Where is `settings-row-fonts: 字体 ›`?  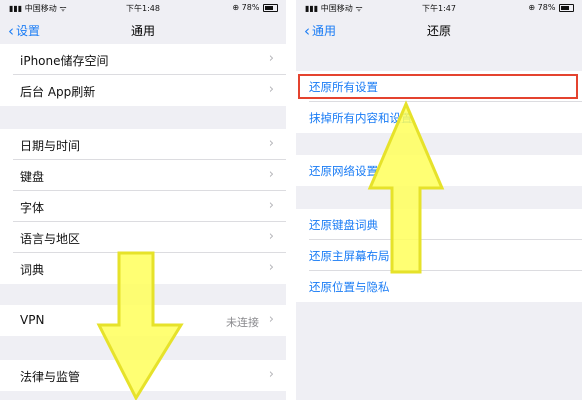 settings-row-fonts: 字体 › is located at coordinates (143, 206).